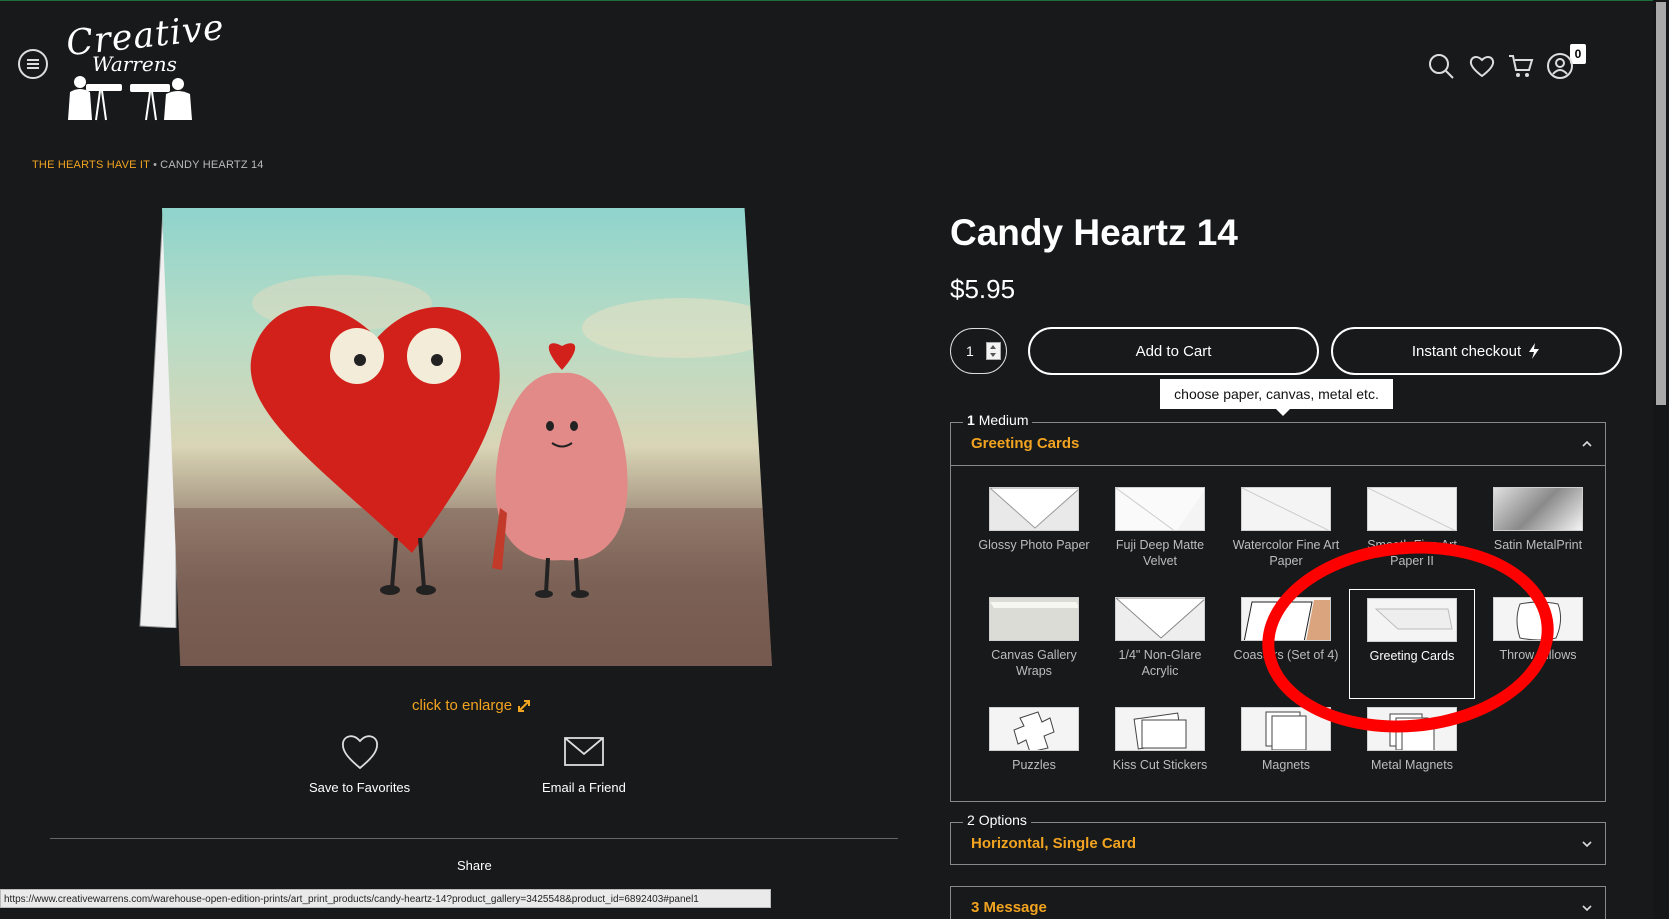  What do you see at coordinates (1160, 509) in the screenshot?
I see `fuji-deep-matte-velvet-thumbnail` at bounding box center [1160, 509].